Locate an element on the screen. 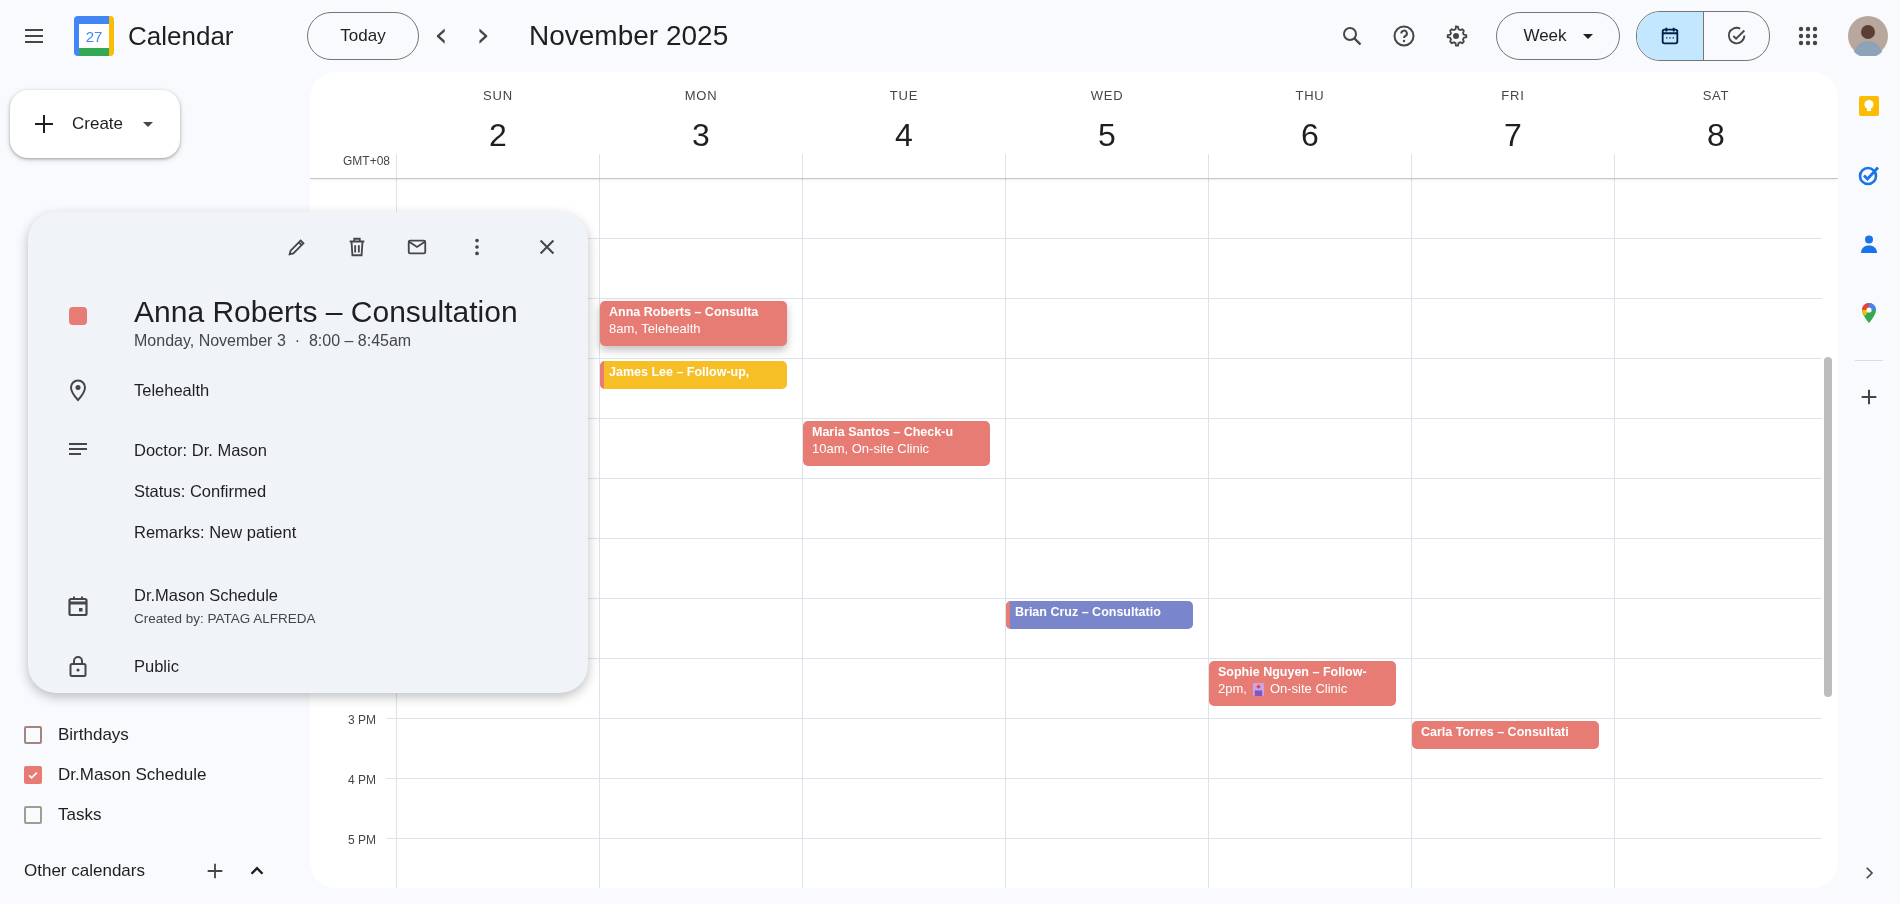 Image resolution: width=1900 pixels, height=904 pixels. create-button: Create is located at coordinates (95, 124).